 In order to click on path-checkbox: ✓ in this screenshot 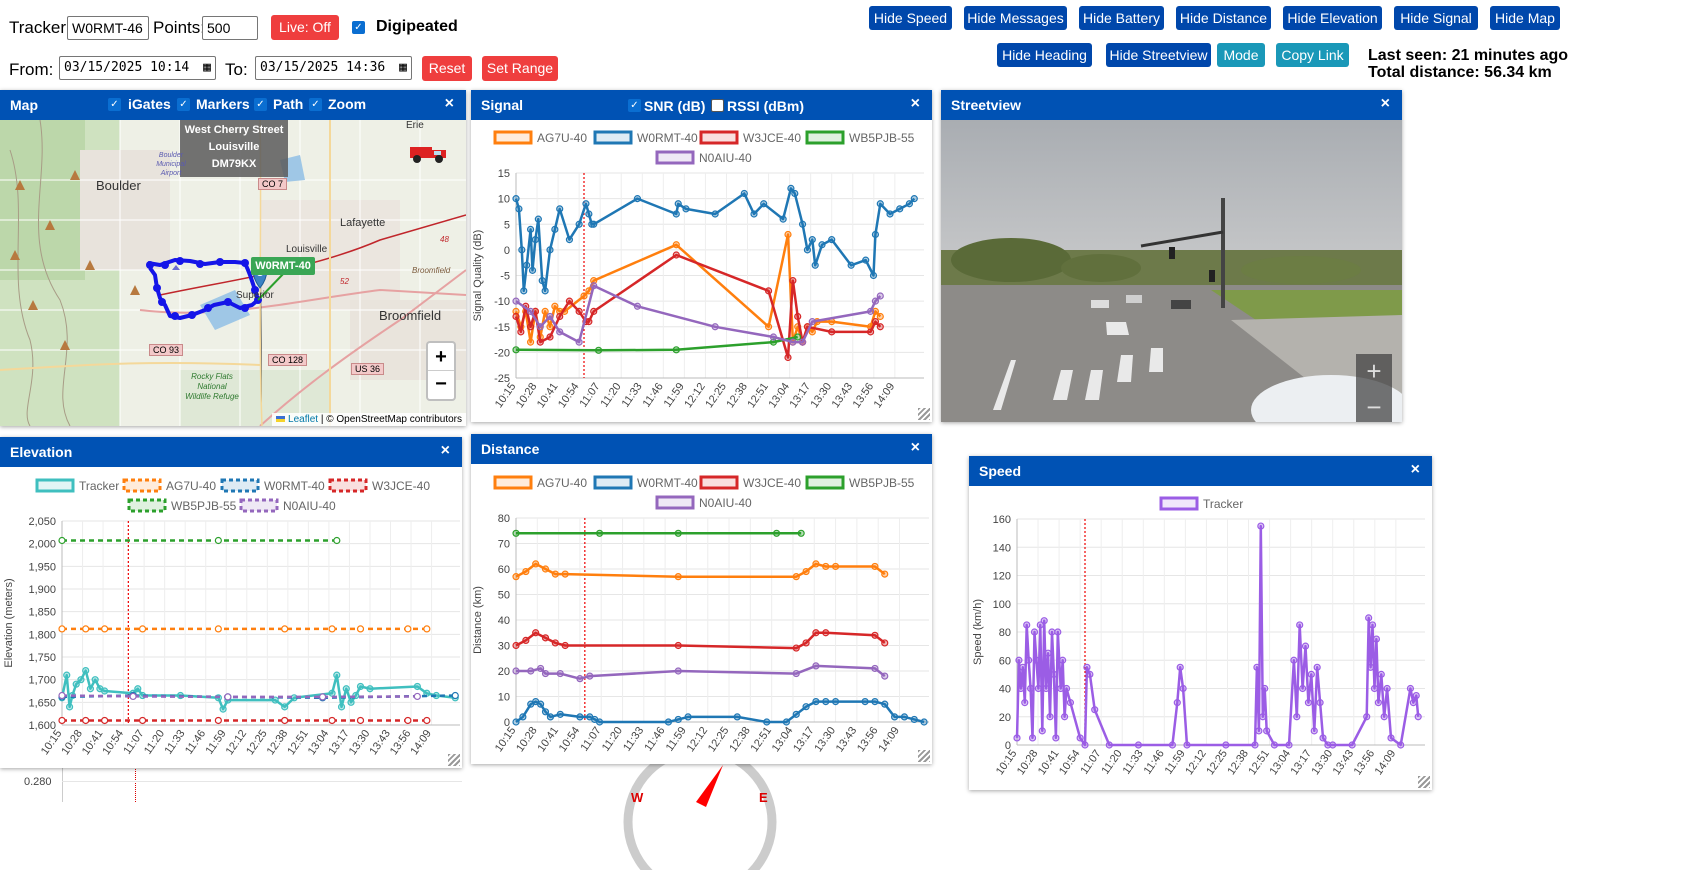, I will do `click(260, 104)`.